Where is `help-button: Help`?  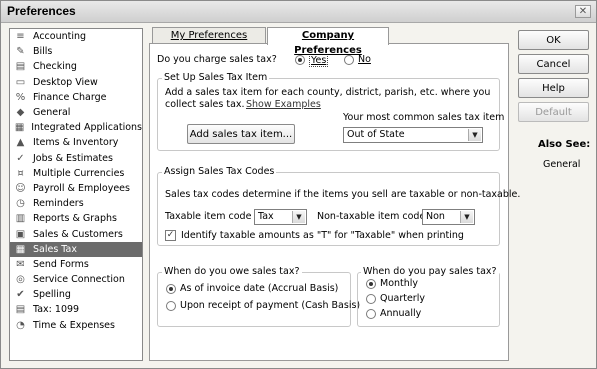 help-button: Help is located at coordinates (553, 88).